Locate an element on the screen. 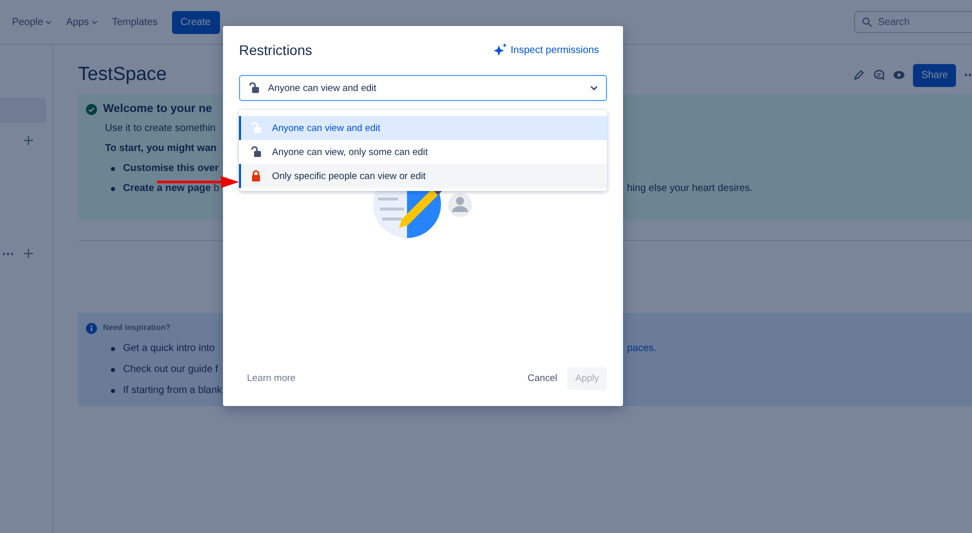  panel-text: To start, you might wan is located at coordinates (160, 149).